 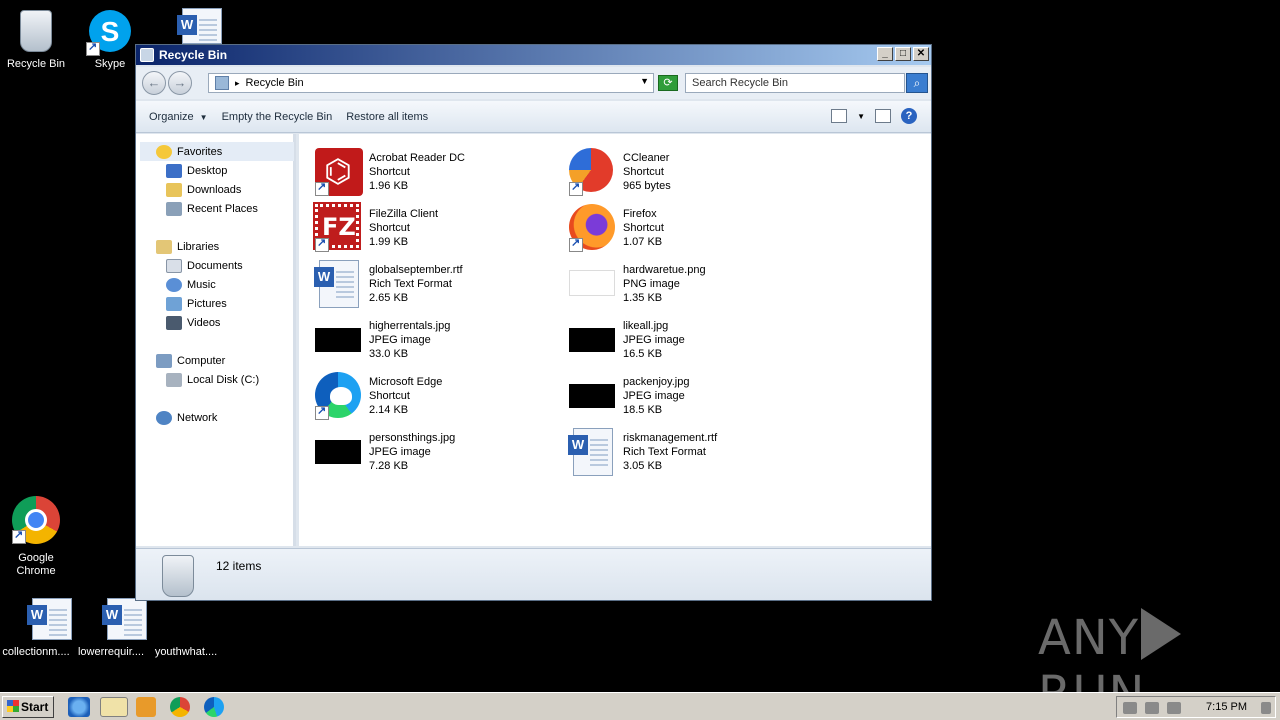 What do you see at coordinates (643, 298) in the screenshot?
I see `file-size: 1.35 KB` at bounding box center [643, 298].